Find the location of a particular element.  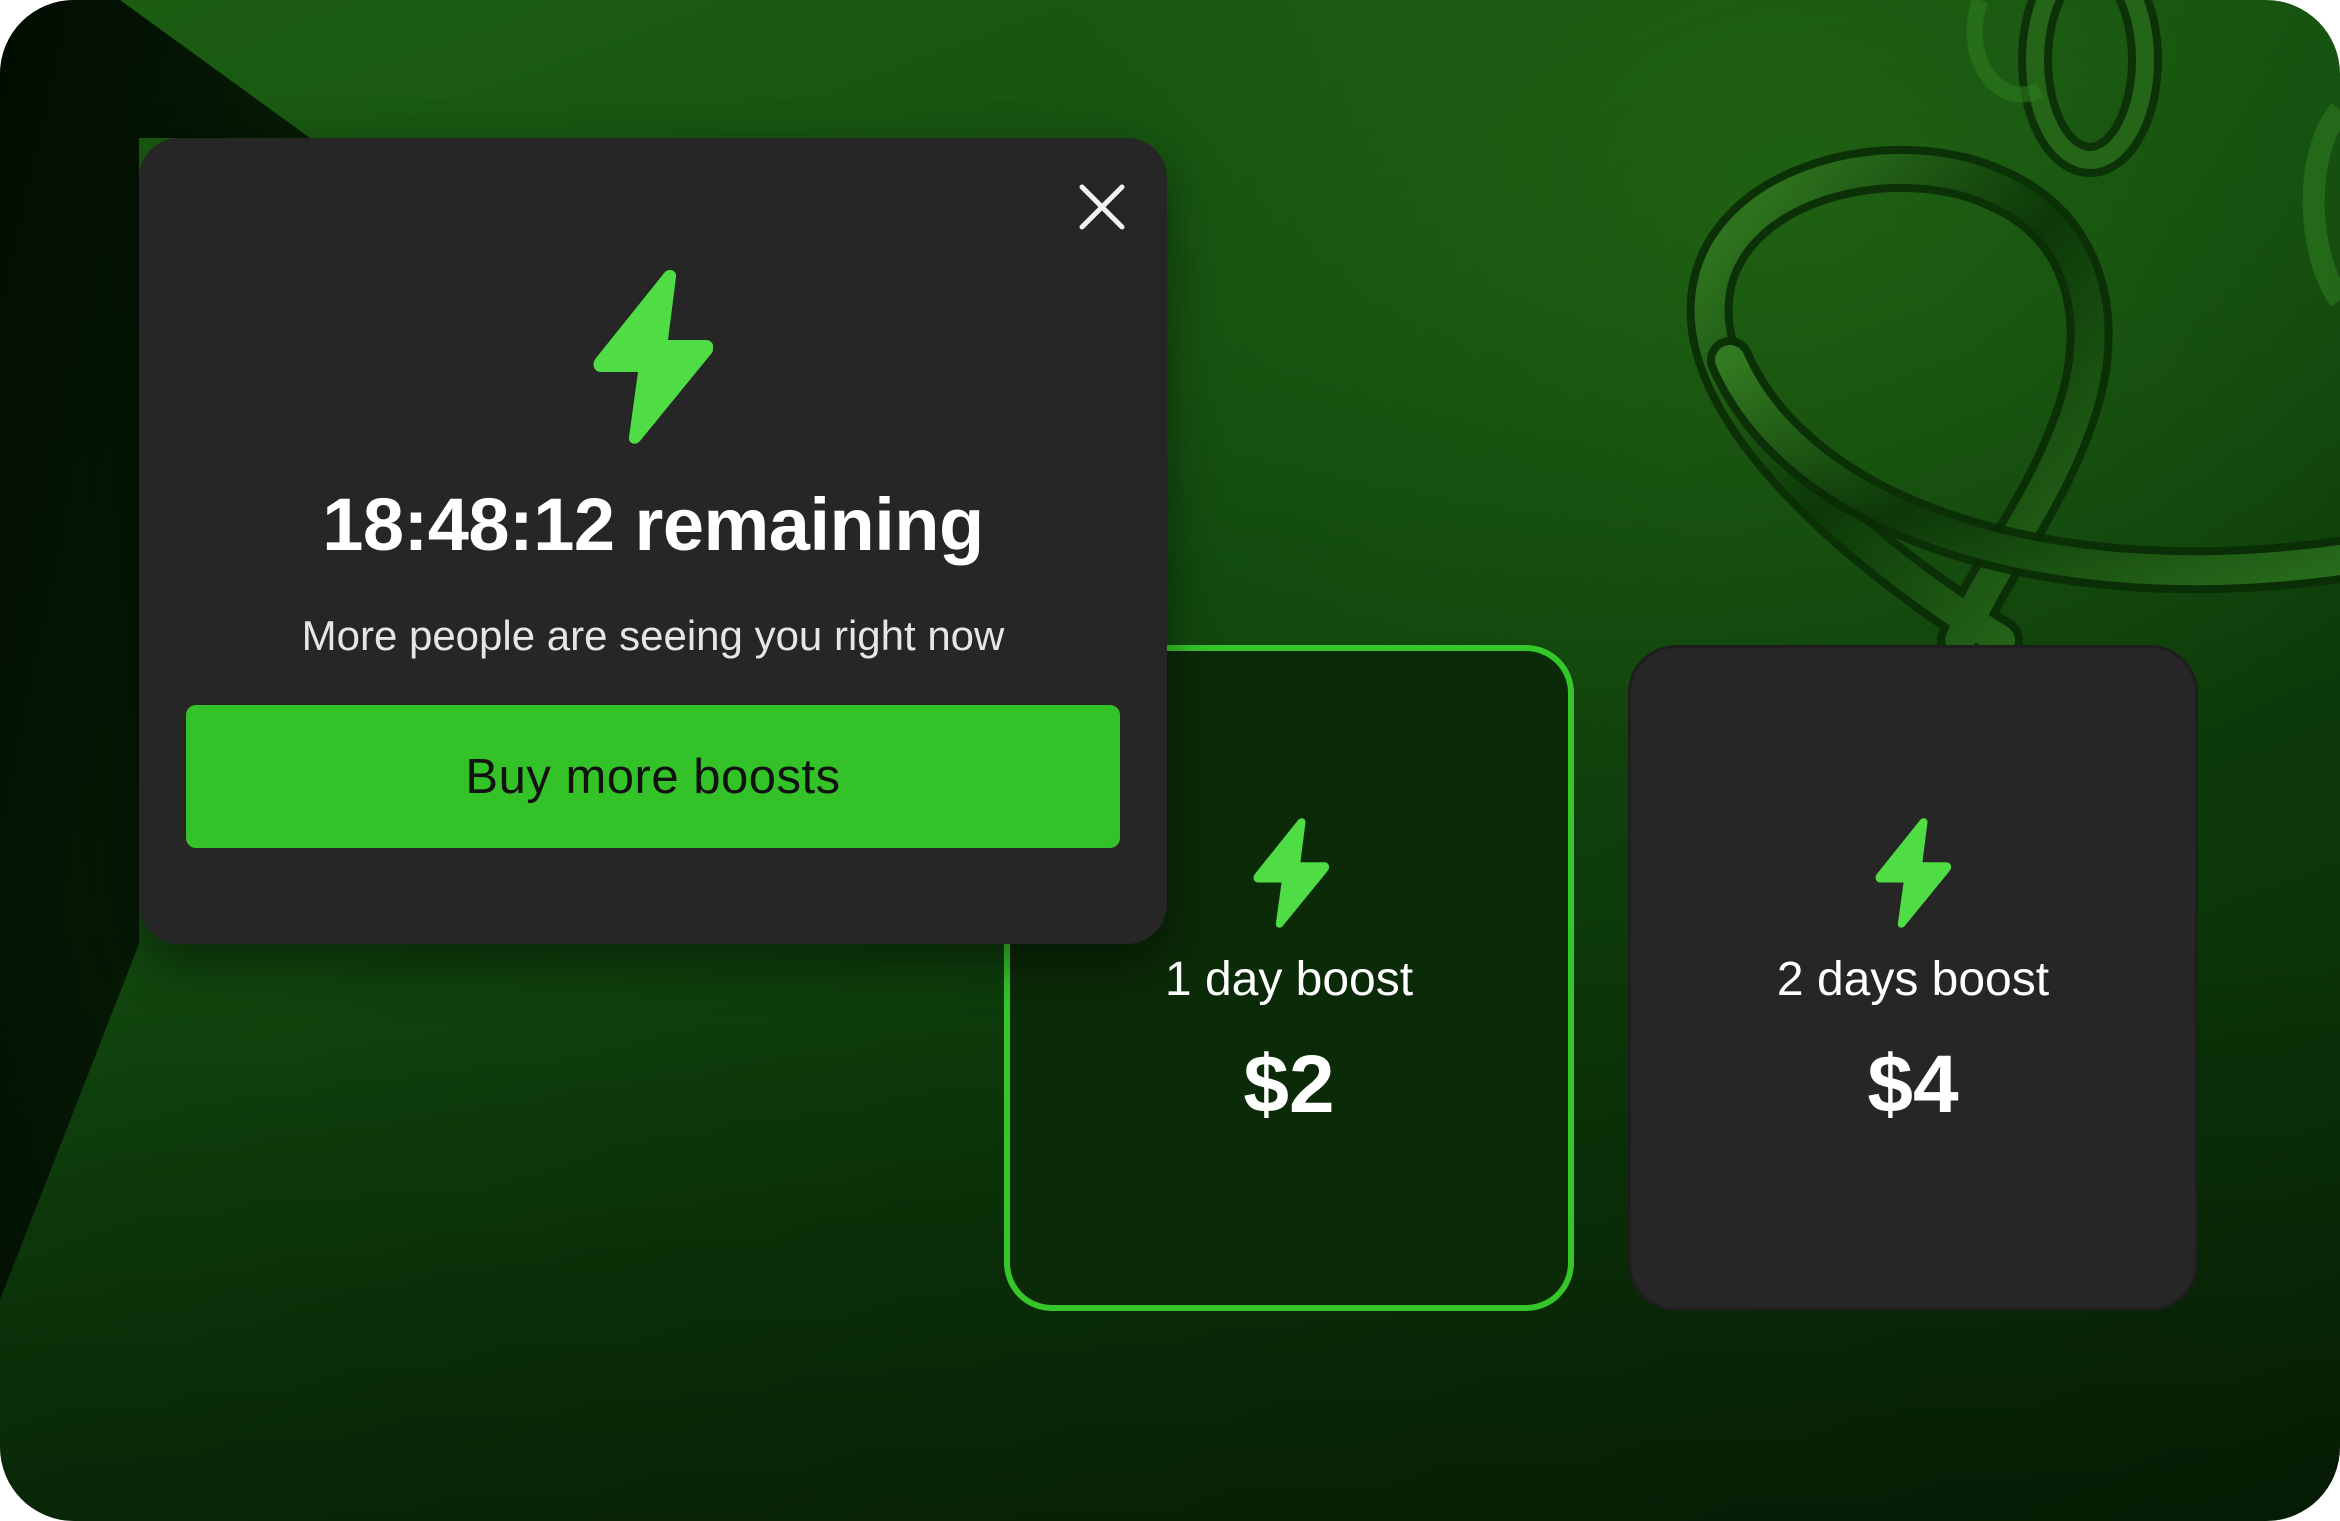

remaining-time-title: 18:48:12 remaining is located at coordinates (653, 524).